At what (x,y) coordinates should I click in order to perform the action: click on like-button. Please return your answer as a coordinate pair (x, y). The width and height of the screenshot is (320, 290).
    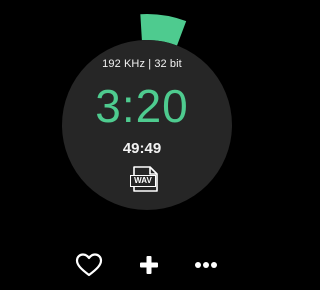
    Looking at the image, I should click on (89, 265).